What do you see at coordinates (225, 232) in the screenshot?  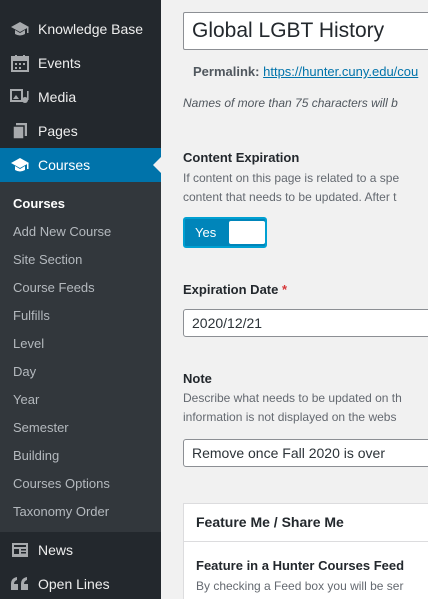 I see `content-expiration-toggle: Yes` at bounding box center [225, 232].